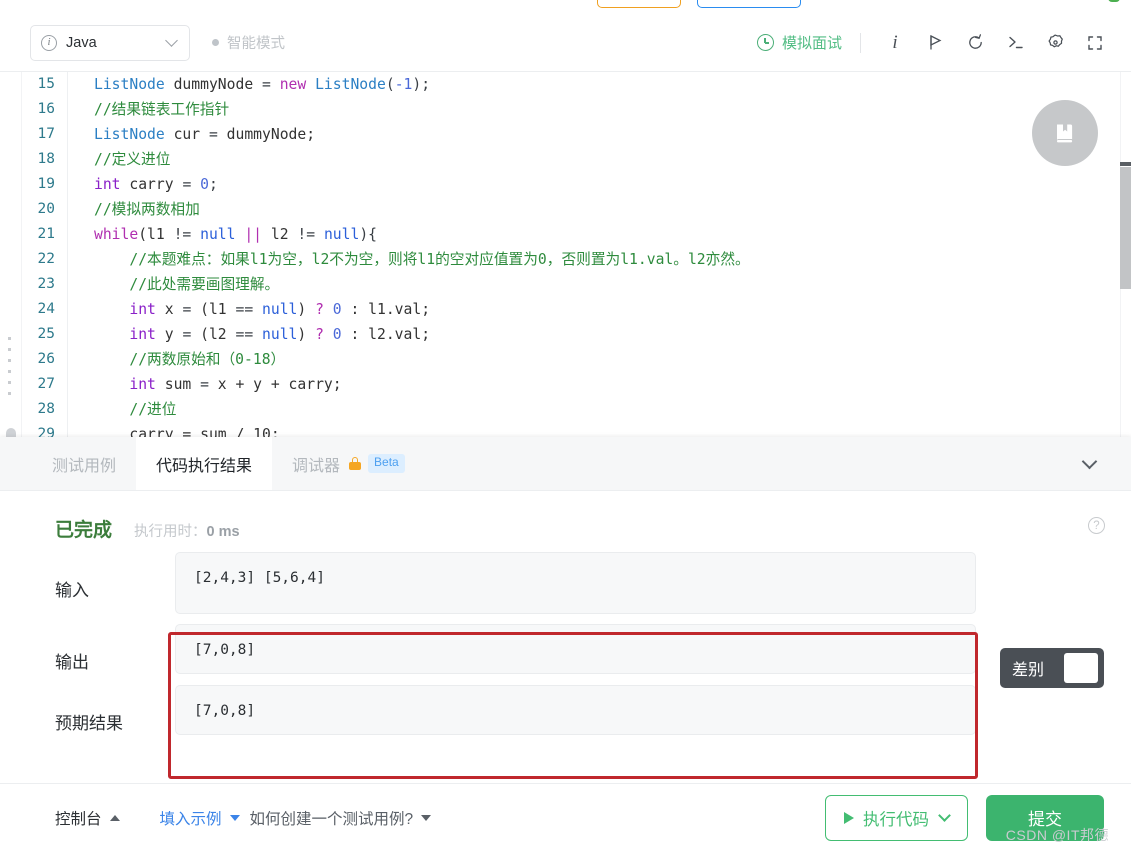 This screenshot has width=1131, height=851. Describe the element at coordinates (170, 532) in the screenshot. I see `execution-time-label: 执行用时：` at that location.